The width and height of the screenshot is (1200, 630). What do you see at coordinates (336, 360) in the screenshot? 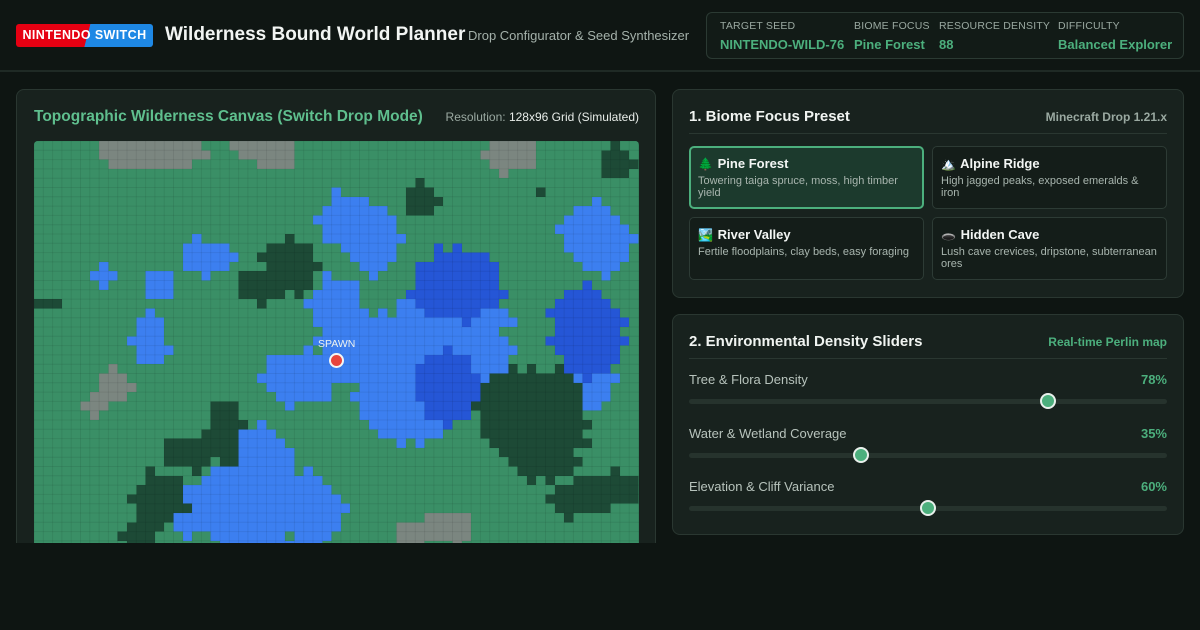
I see `spawn-marker-icon` at bounding box center [336, 360].